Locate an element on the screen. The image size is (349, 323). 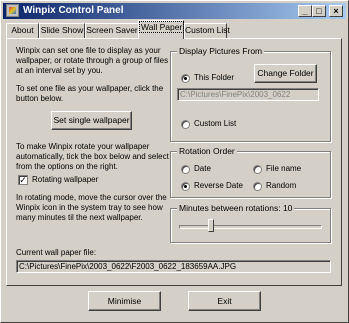
folder-path-field: C:\Pictures\FinePix\2003_0622 is located at coordinates (248, 94).